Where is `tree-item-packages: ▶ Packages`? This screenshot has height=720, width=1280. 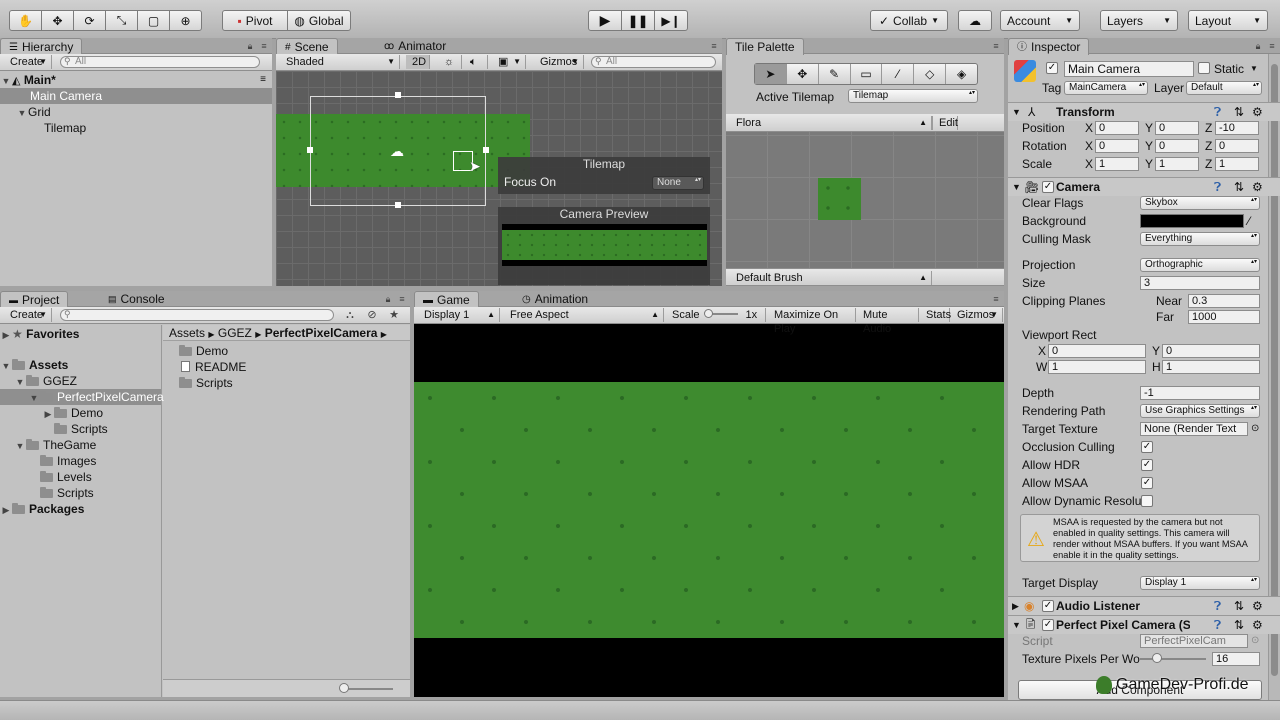
tree-item-packages: ▶ Packages is located at coordinates (80, 509).